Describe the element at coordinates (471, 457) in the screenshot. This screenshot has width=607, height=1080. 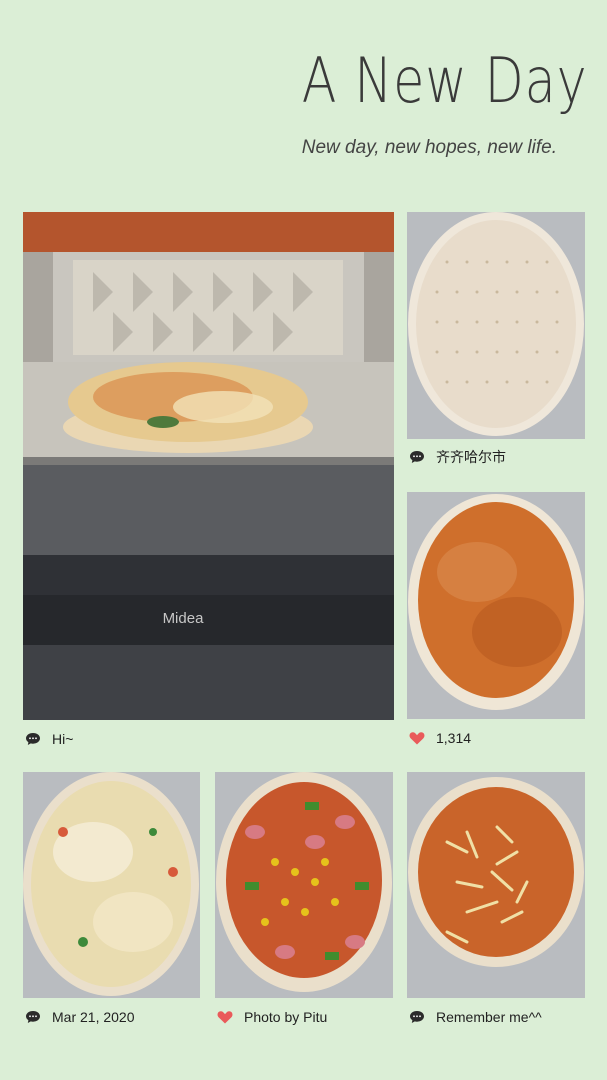
I see `caption-text: 齐齐哈尔市` at that location.